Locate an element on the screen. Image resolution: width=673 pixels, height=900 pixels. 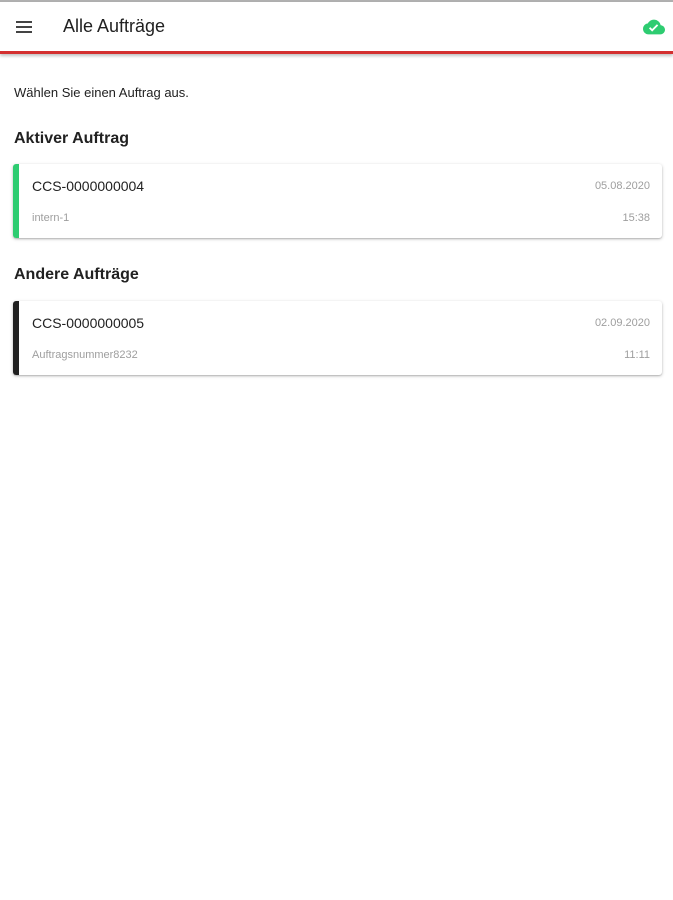
instruction-text: Wählen Sie einen Auftrag aus. is located at coordinates (101, 92).